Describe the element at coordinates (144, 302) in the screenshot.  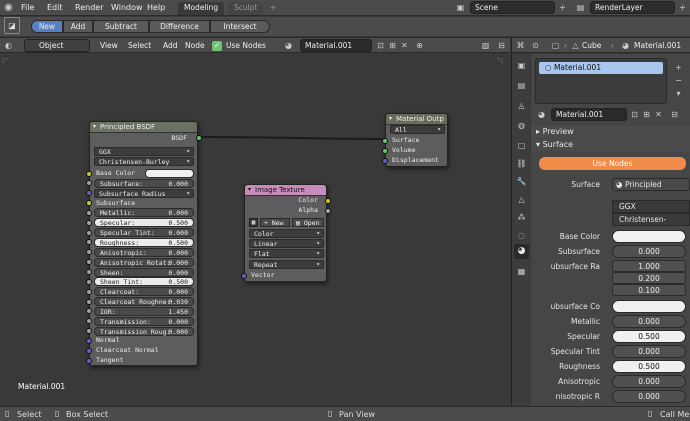
I see `bsdf-input-row: Clearcoat Roughne: 0.030` at that location.